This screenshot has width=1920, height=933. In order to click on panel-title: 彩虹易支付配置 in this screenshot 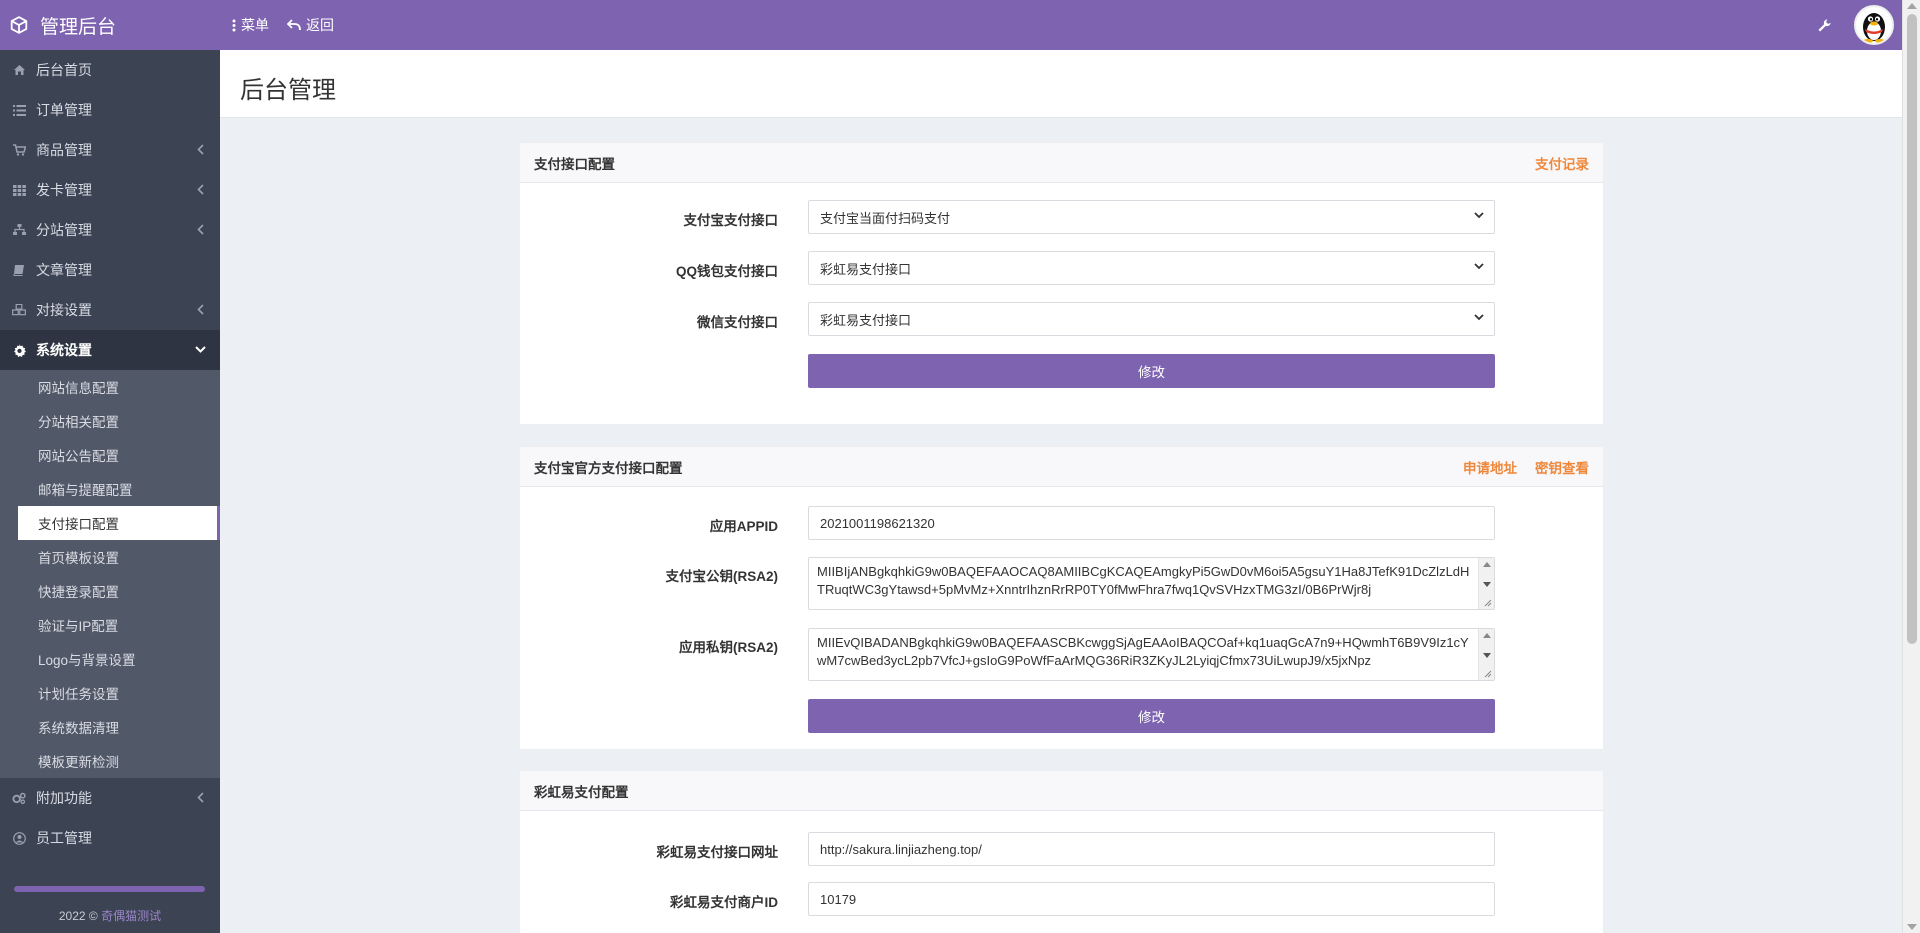, I will do `click(581, 792)`.